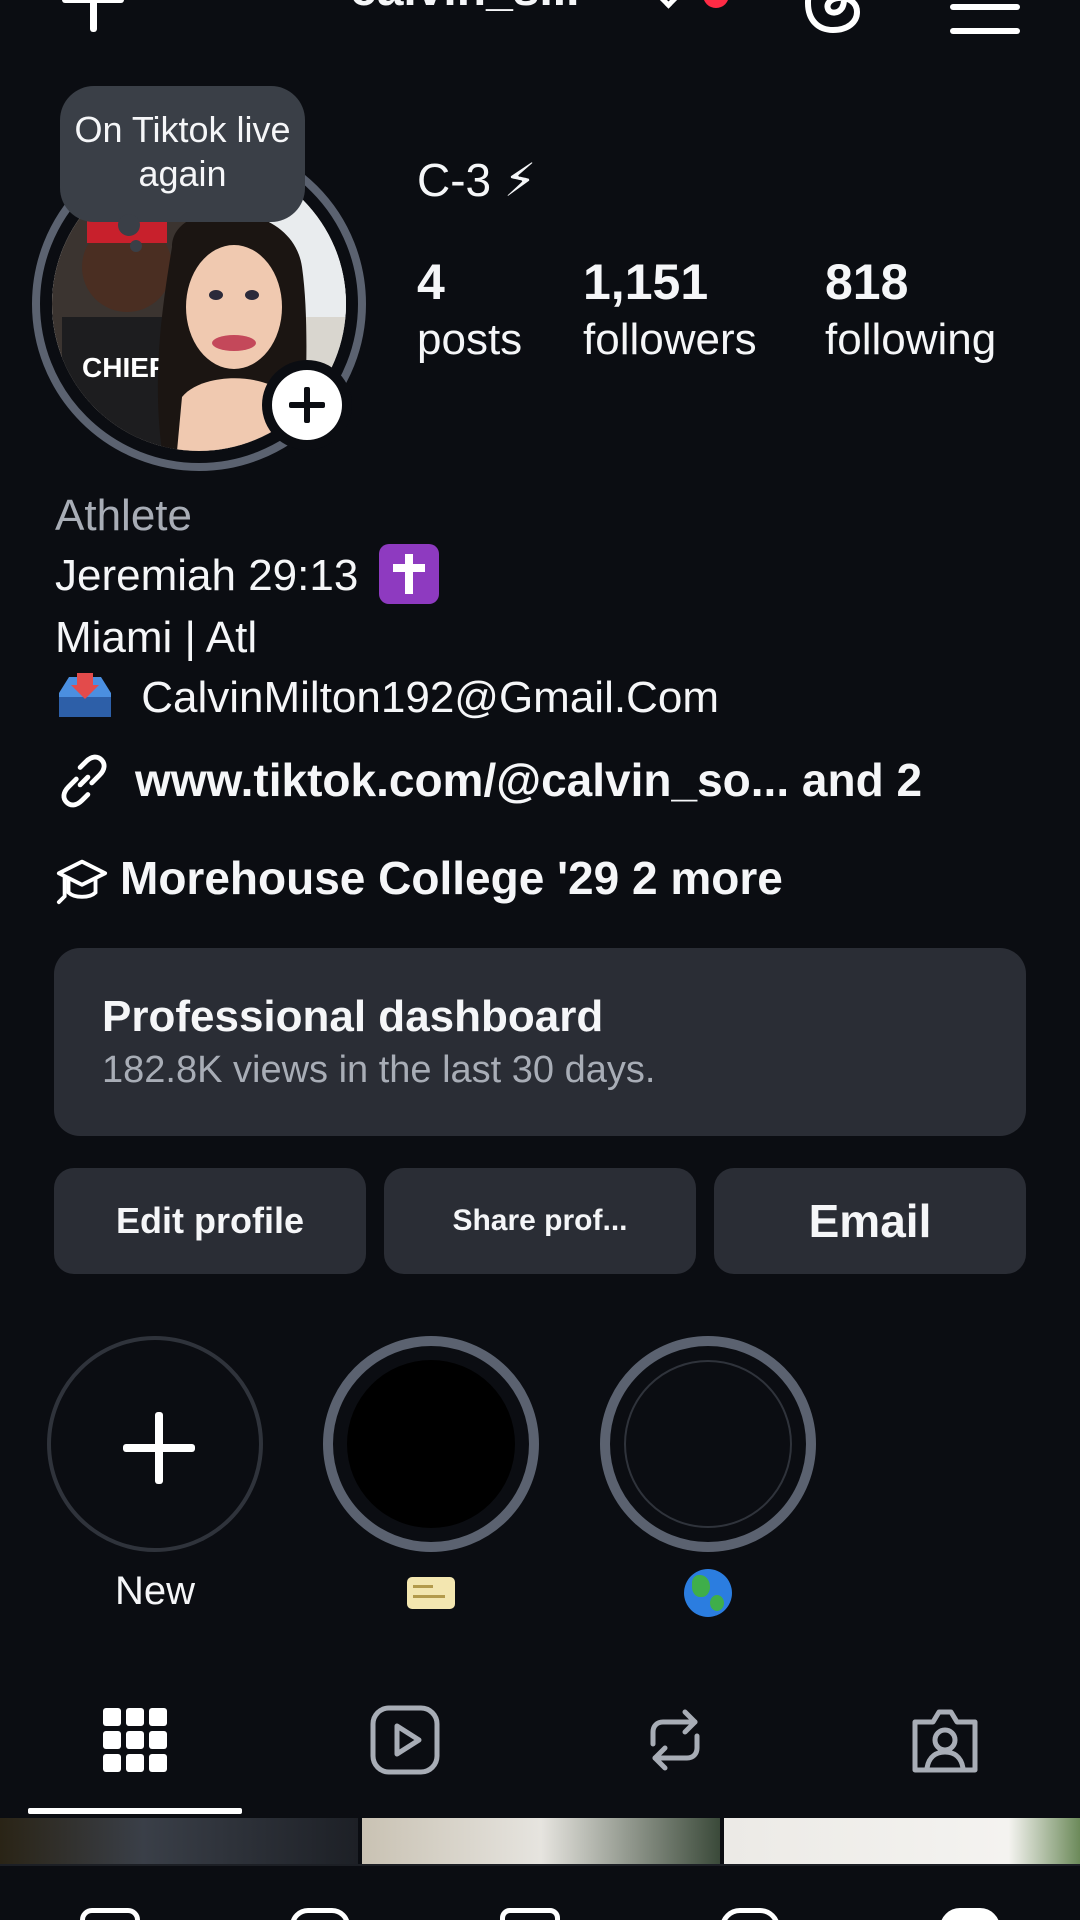 This screenshot has width=1080, height=1920. Describe the element at coordinates (124, 367) in the screenshot. I see `svg-text: CHIEF` at that location.